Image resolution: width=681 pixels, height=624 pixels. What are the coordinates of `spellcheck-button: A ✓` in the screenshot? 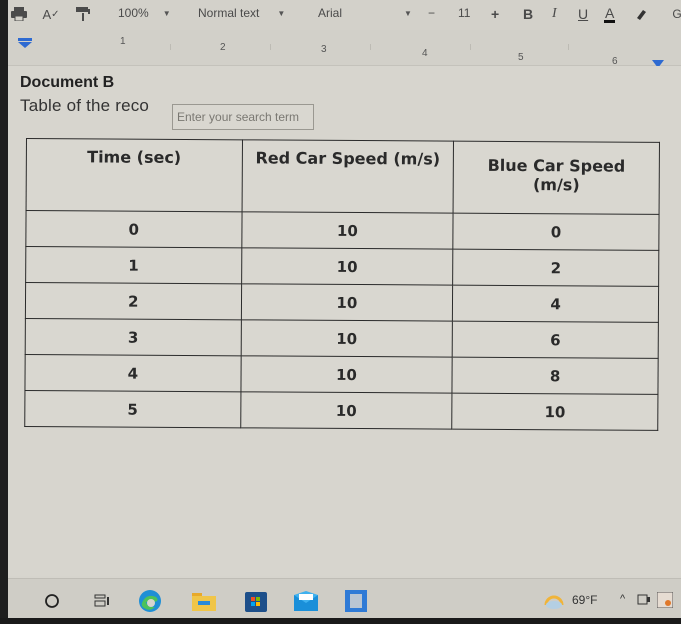 It's located at (51, 14).